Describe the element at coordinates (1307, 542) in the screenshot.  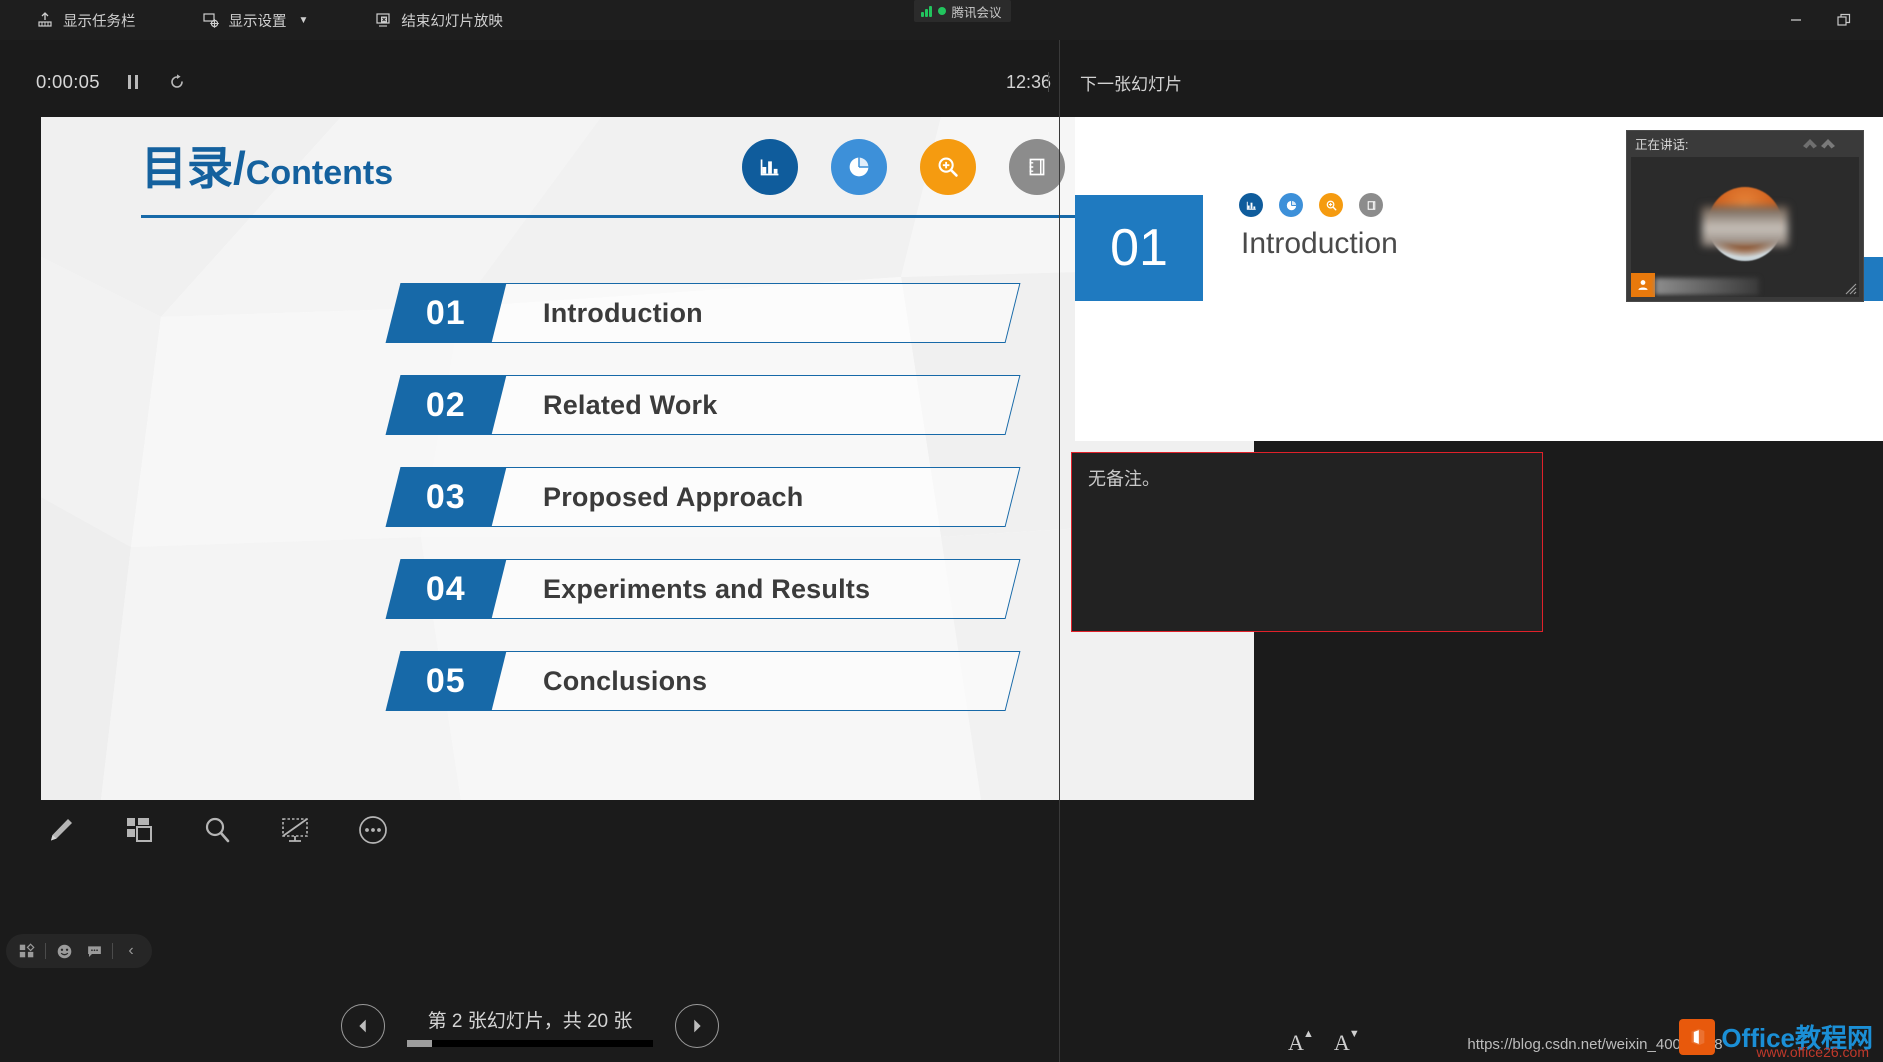
I see `speaker-notes-panel: 无备注。` at that location.